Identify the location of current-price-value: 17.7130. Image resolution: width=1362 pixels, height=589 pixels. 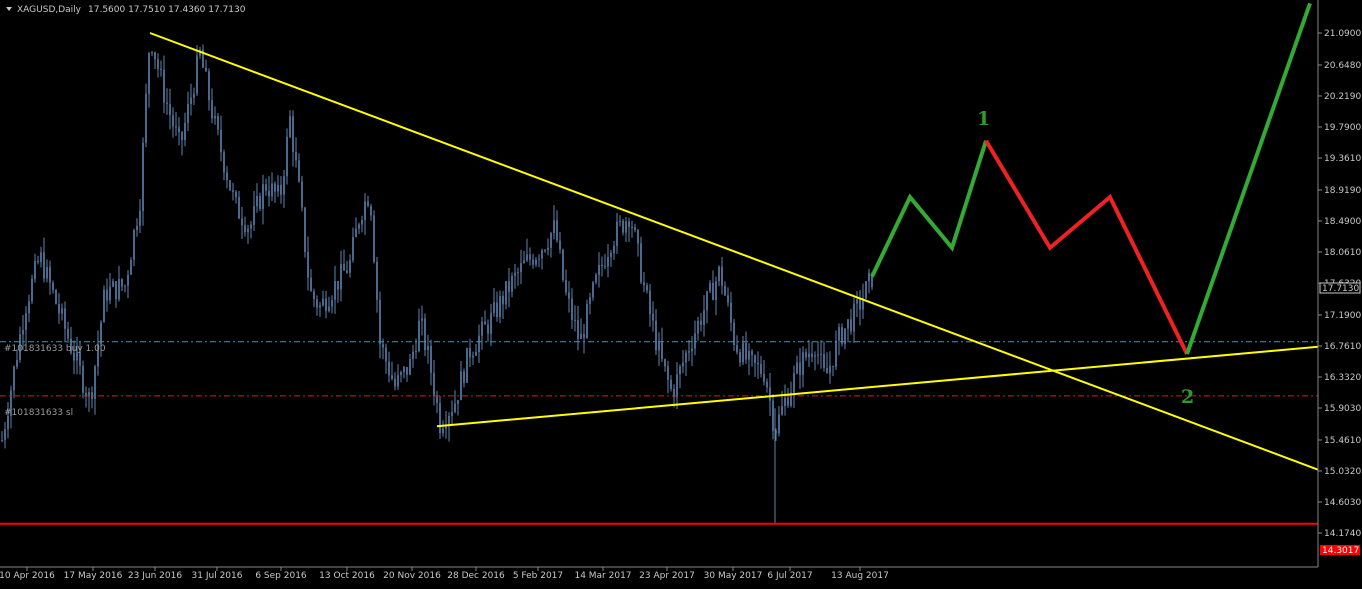
(1340, 289).